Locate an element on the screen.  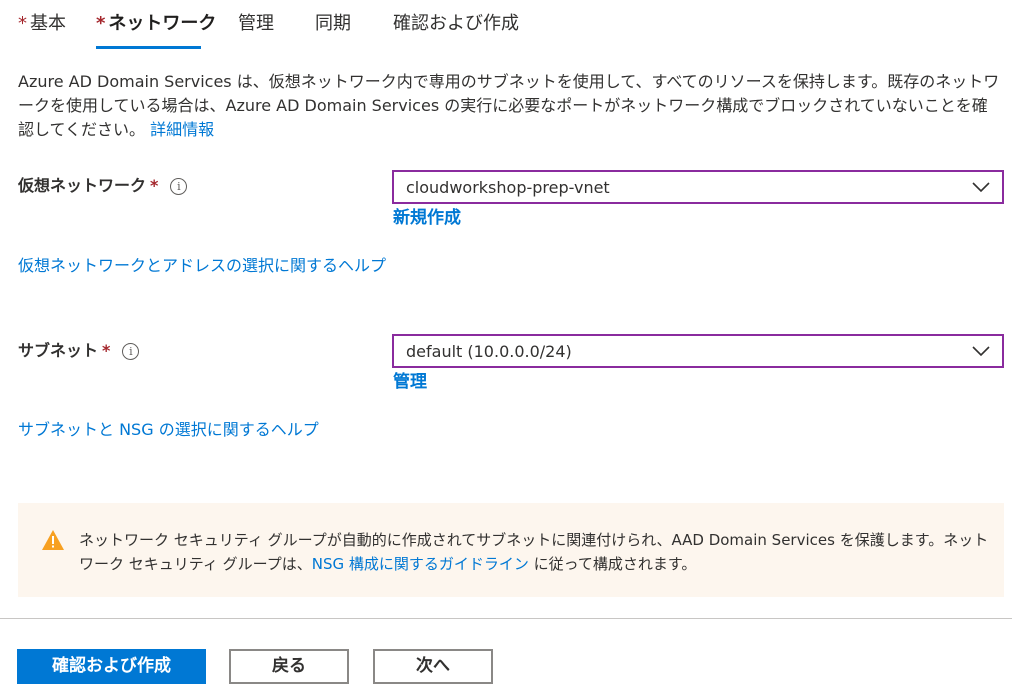
create-new-vnet-link: 新規作成 is located at coordinates (427, 218).